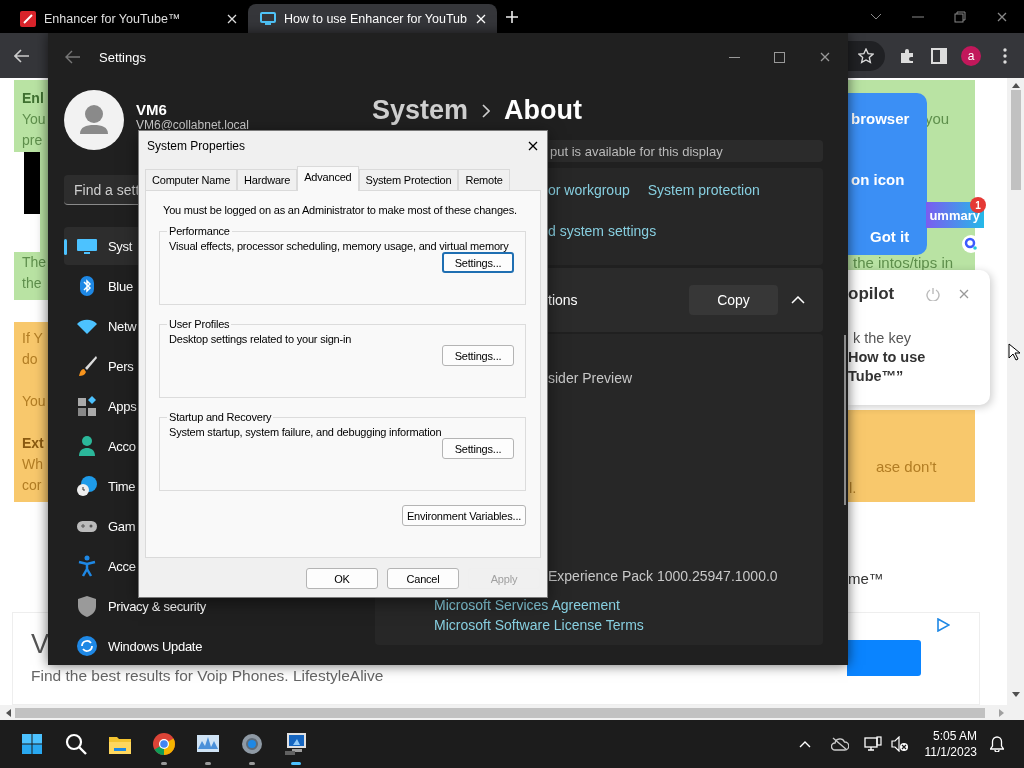  I want to click on card-text: Tube™”, so click(876, 376).